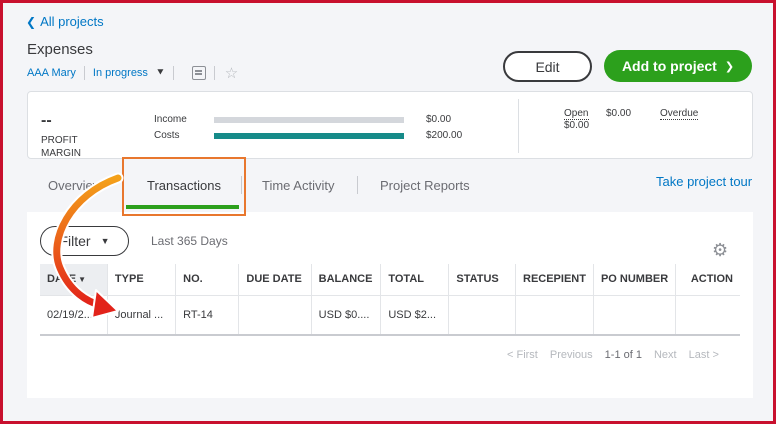 The image size is (776, 424). Describe the element at coordinates (679, 114) in the screenshot. I see `overdue-label: Overdue` at that location.